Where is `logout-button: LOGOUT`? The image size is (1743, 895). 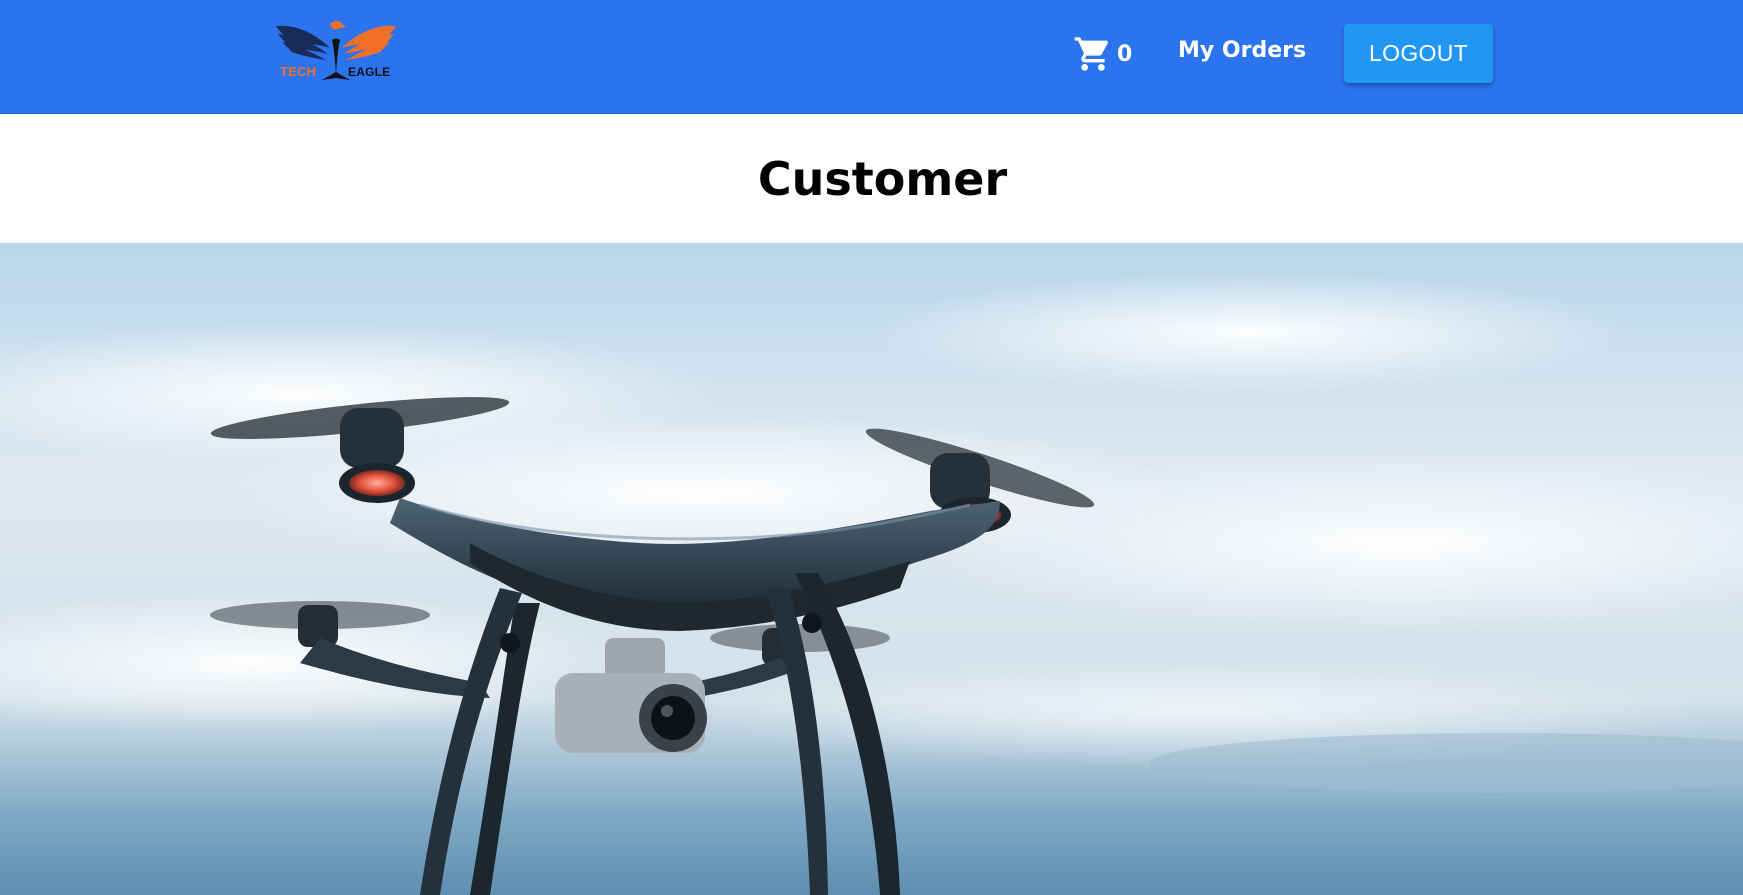 logout-button: LOGOUT is located at coordinates (1418, 53).